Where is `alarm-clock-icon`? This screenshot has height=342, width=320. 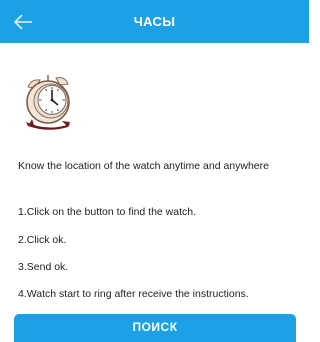
alarm-clock-icon is located at coordinates (48, 102).